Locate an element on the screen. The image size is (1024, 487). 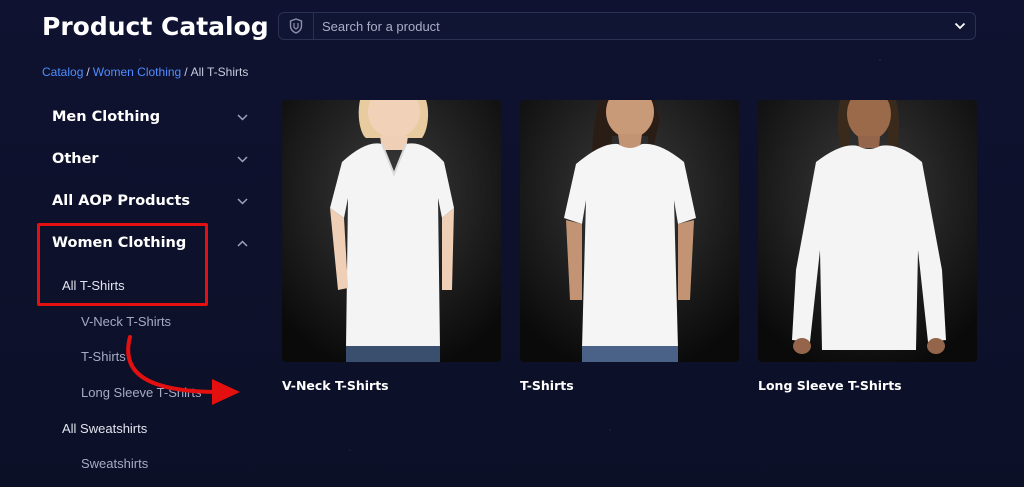
breadcrumb-link-women-clothing: Women Clothing is located at coordinates (137, 72).